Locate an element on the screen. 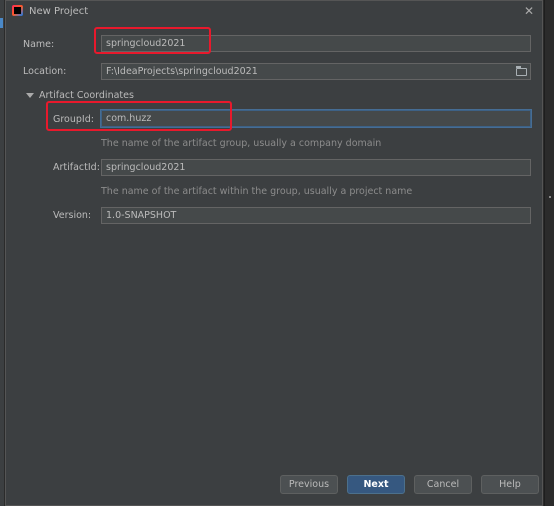 Image resolution: width=554 pixels, height=506 pixels. ide-tab-marker is located at coordinates (1, 23).